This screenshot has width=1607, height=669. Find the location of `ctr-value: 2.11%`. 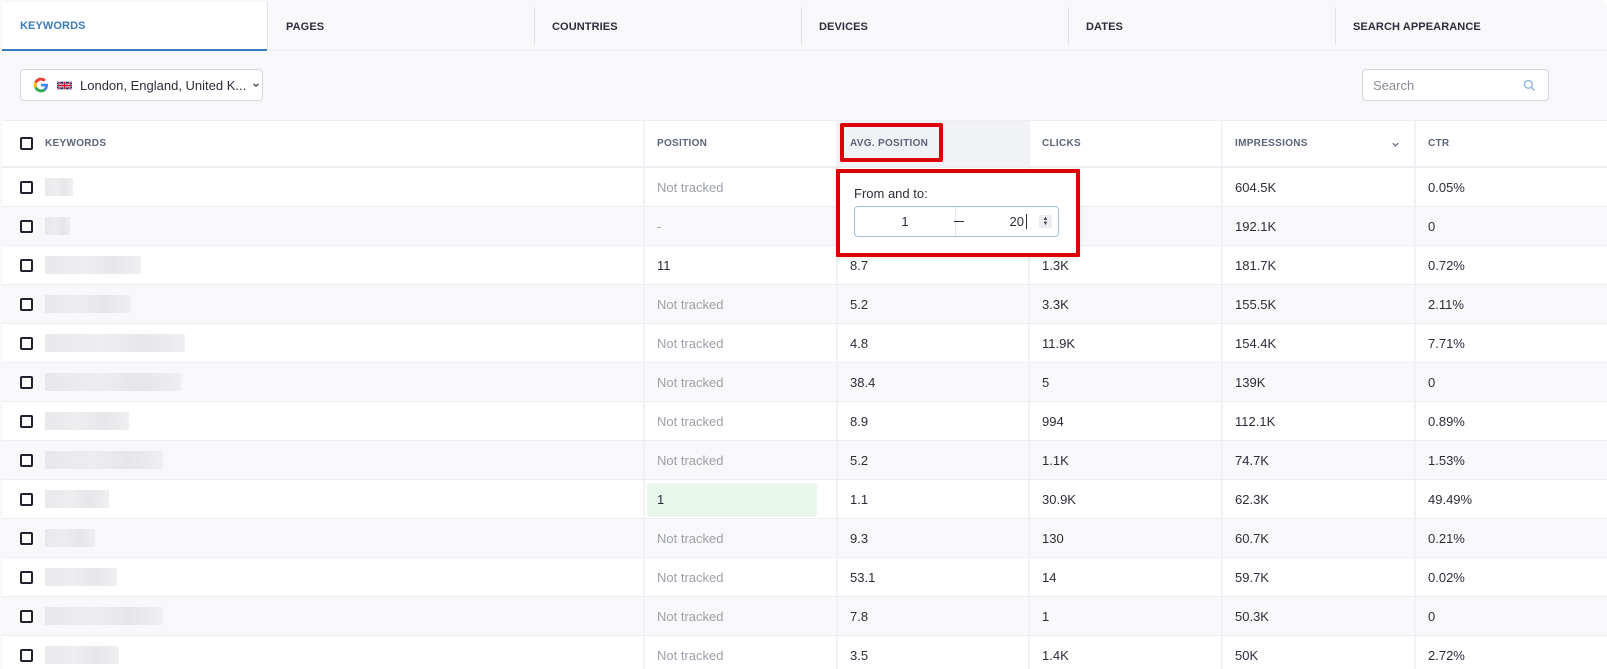

ctr-value: 2.11% is located at coordinates (1446, 304).